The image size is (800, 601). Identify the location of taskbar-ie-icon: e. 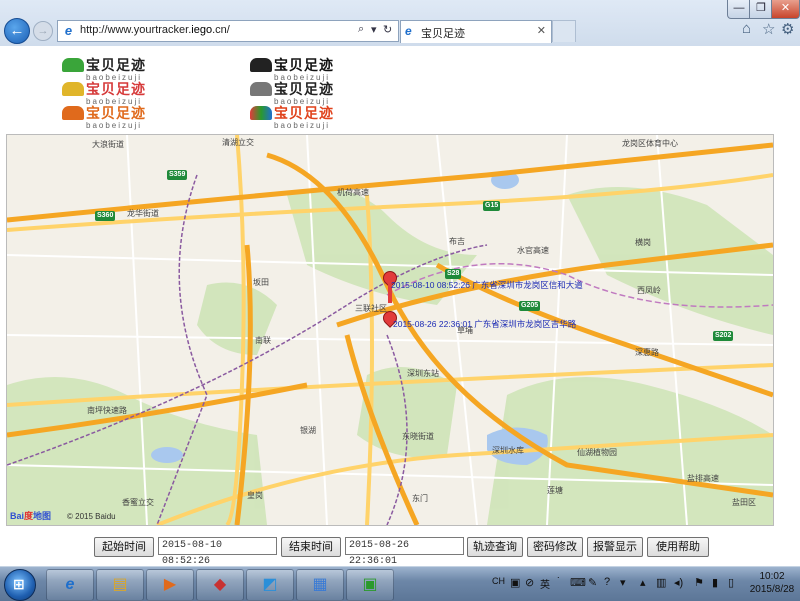
(70, 585).